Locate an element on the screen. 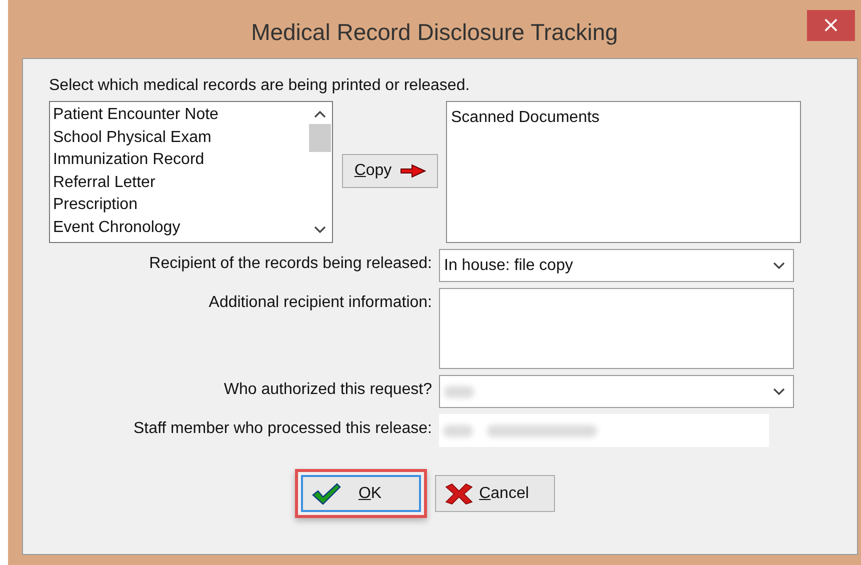  dropdown-field is located at coordinates (616, 391).